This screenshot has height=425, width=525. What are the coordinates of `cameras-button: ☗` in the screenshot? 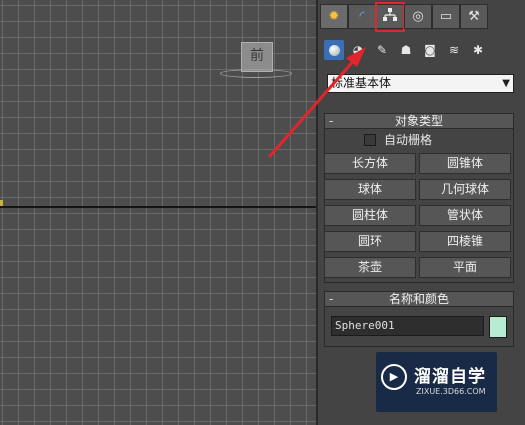 It's located at (406, 50).